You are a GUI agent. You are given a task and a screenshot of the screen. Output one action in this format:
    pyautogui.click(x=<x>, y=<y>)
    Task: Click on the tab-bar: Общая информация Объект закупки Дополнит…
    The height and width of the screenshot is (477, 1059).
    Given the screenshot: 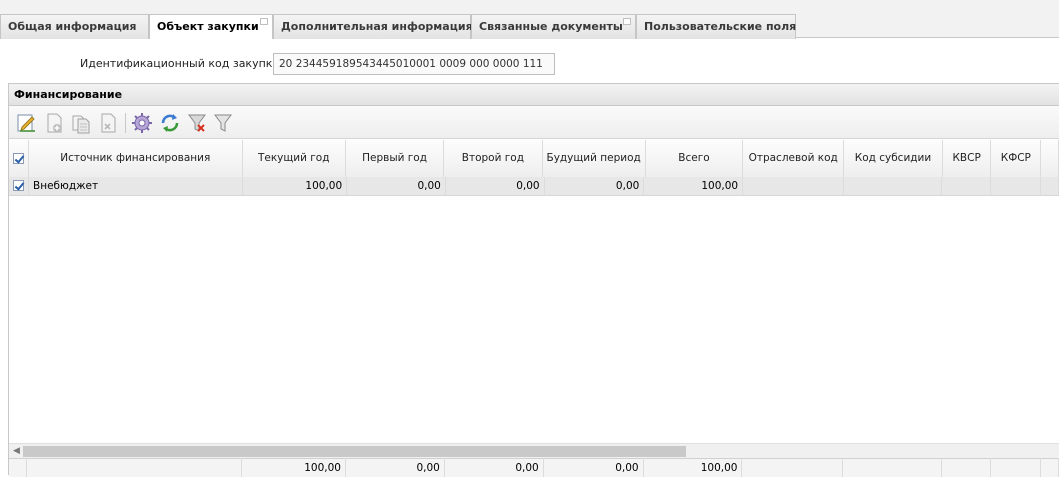 What is the action you would take?
    pyautogui.click(x=529, y=19)
    